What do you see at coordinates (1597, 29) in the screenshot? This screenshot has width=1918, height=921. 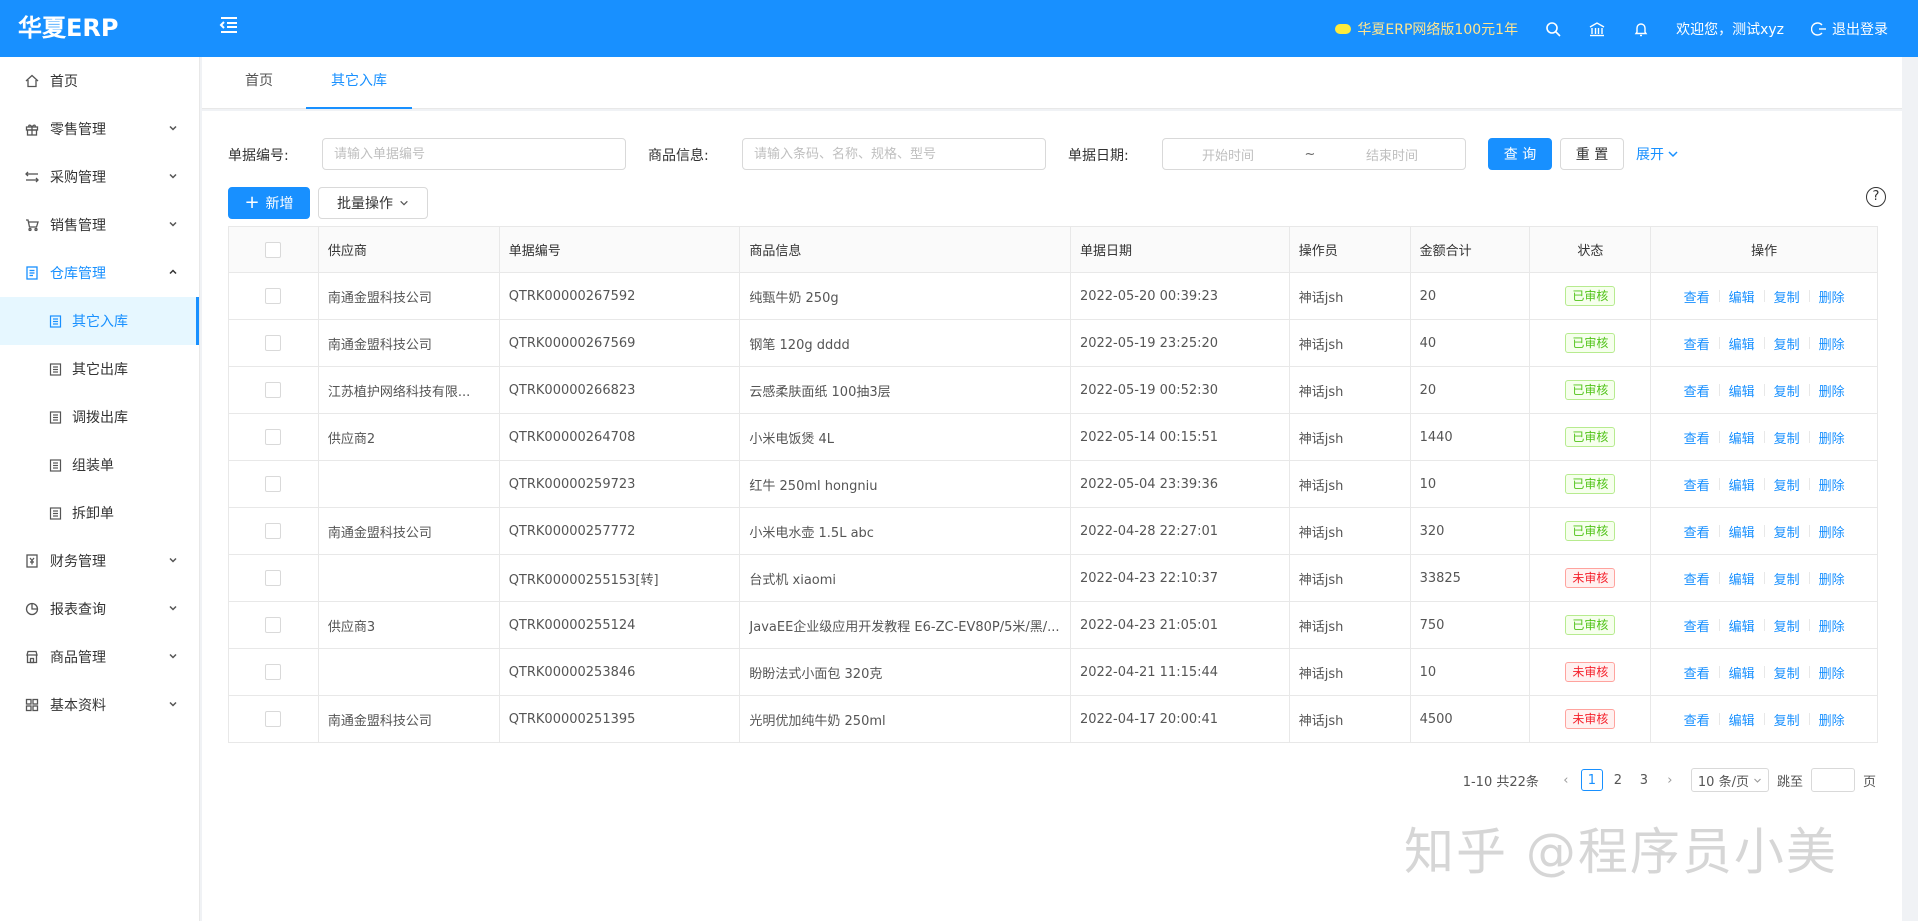 I see `bank-icon` at bounding box center [1597, 29].